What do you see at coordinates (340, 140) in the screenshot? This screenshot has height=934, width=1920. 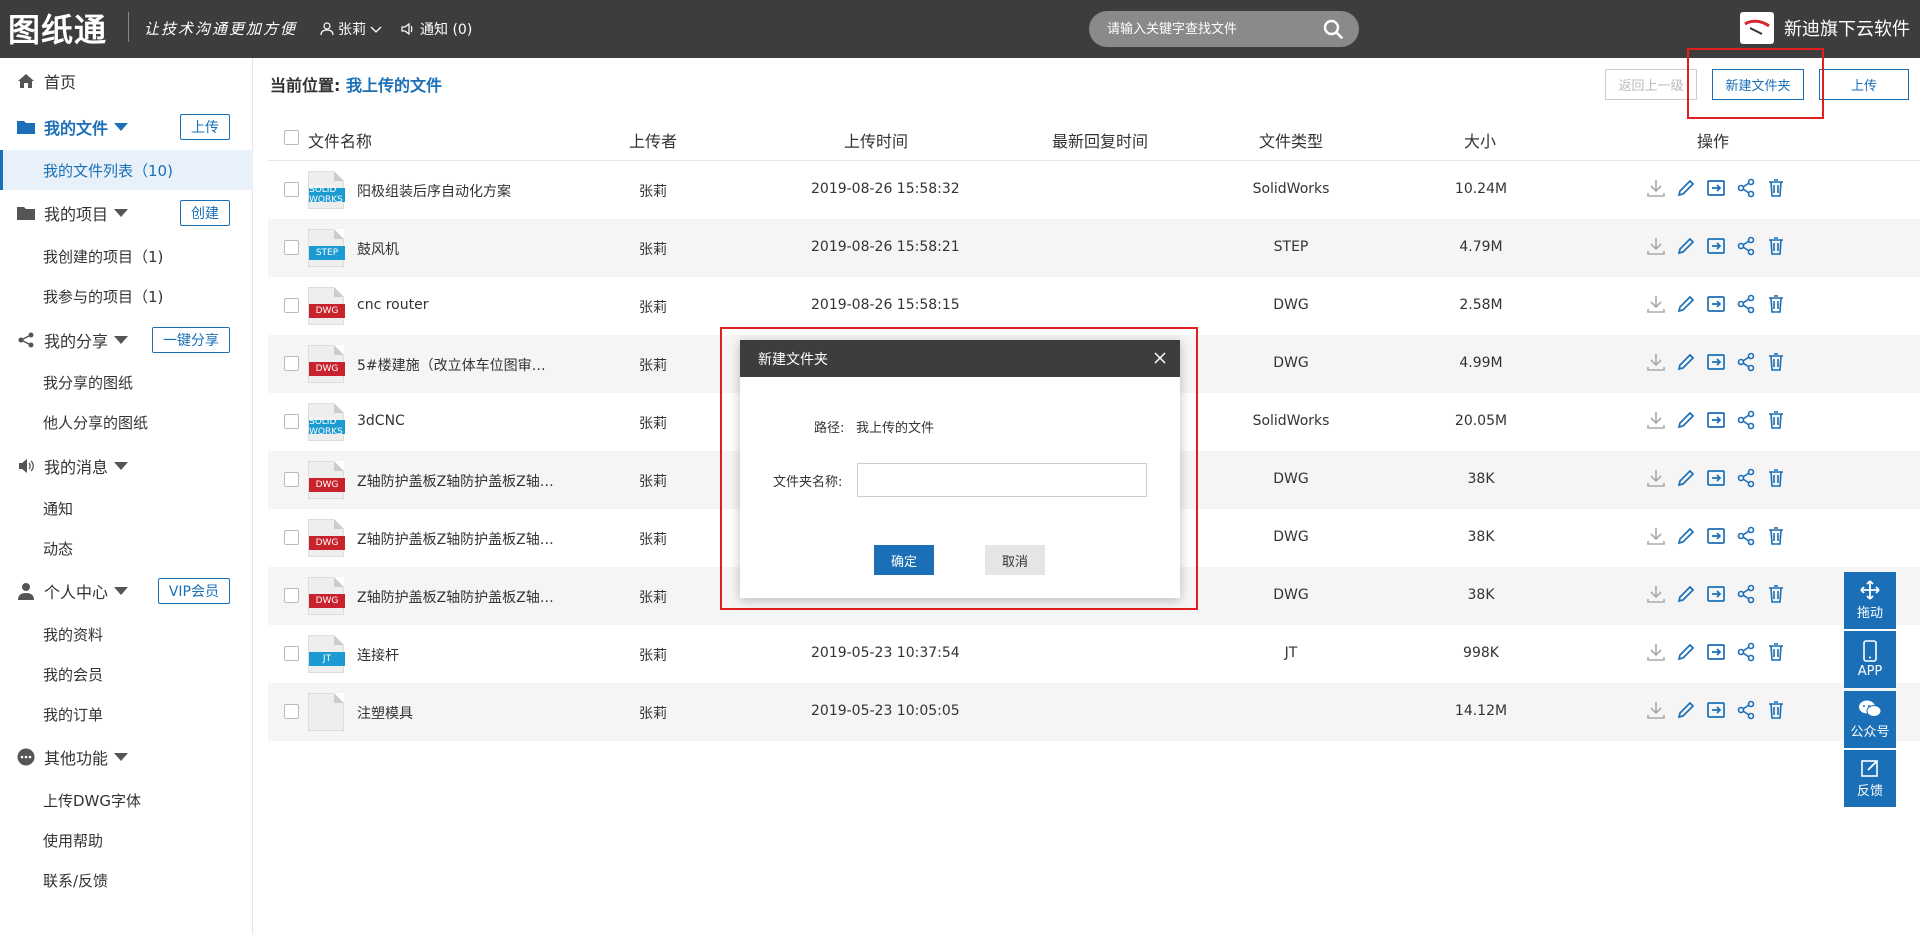 I see `col-name: 文件名称` at bounding box center [340, 140].